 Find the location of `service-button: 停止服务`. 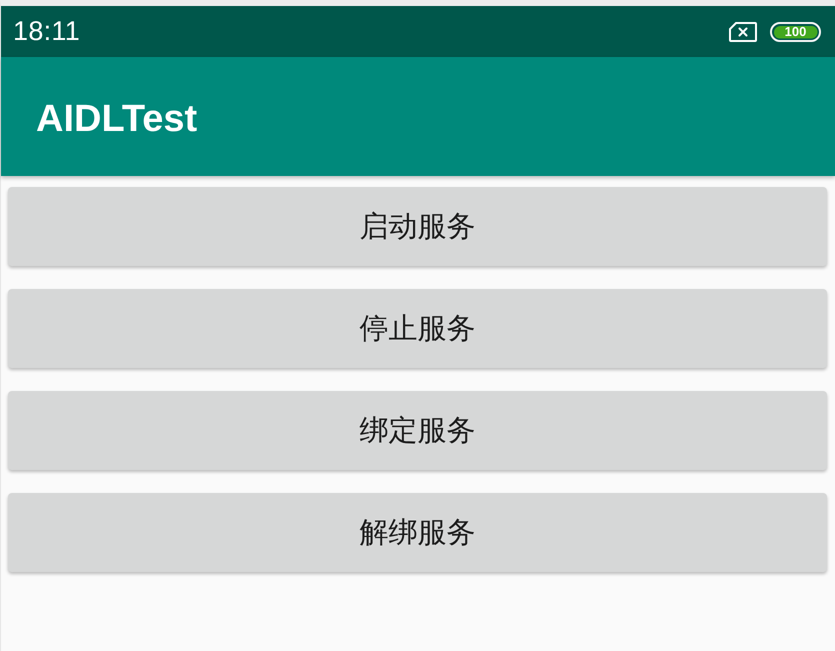

service-button: 停止服务 is located at coordinates (417, 328).